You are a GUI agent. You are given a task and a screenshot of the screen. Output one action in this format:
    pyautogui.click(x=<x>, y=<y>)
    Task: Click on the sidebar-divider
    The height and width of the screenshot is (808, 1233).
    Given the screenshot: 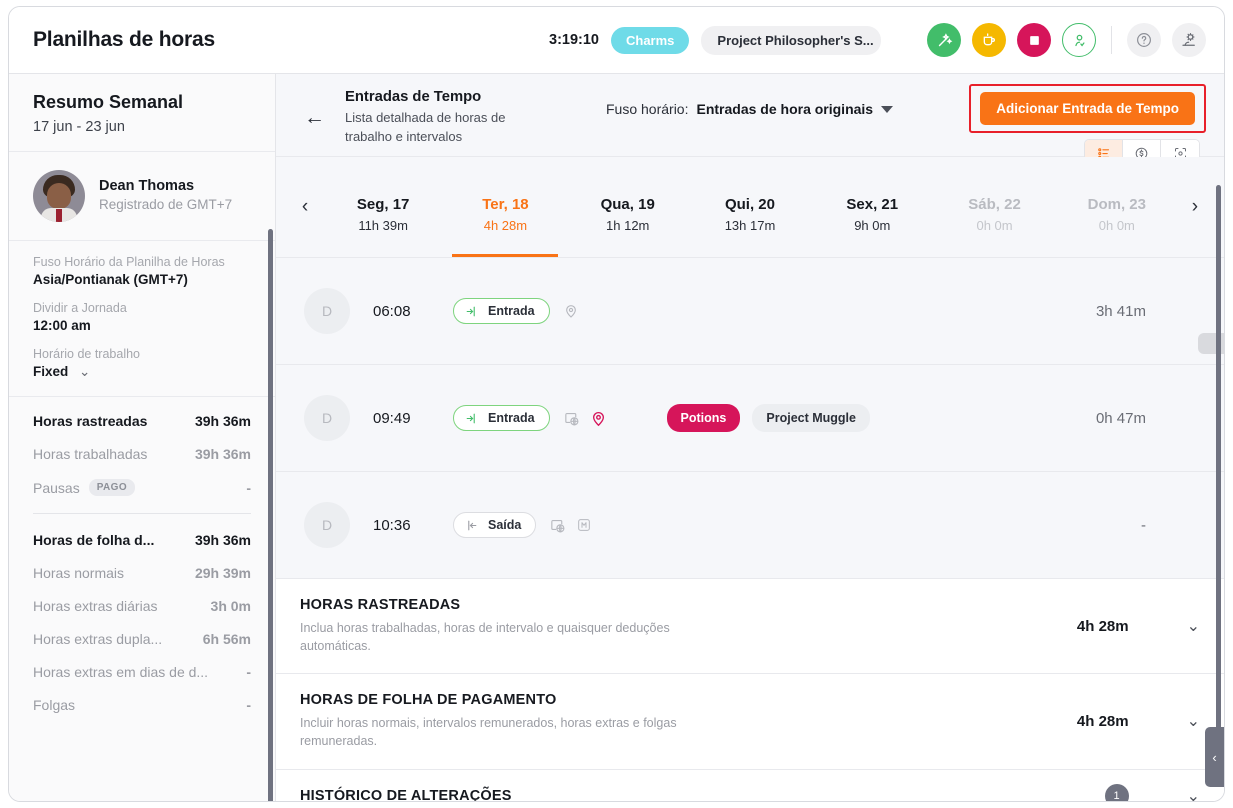 What is the action you would take?
    pyautogui.click(x=142, y=513)
    